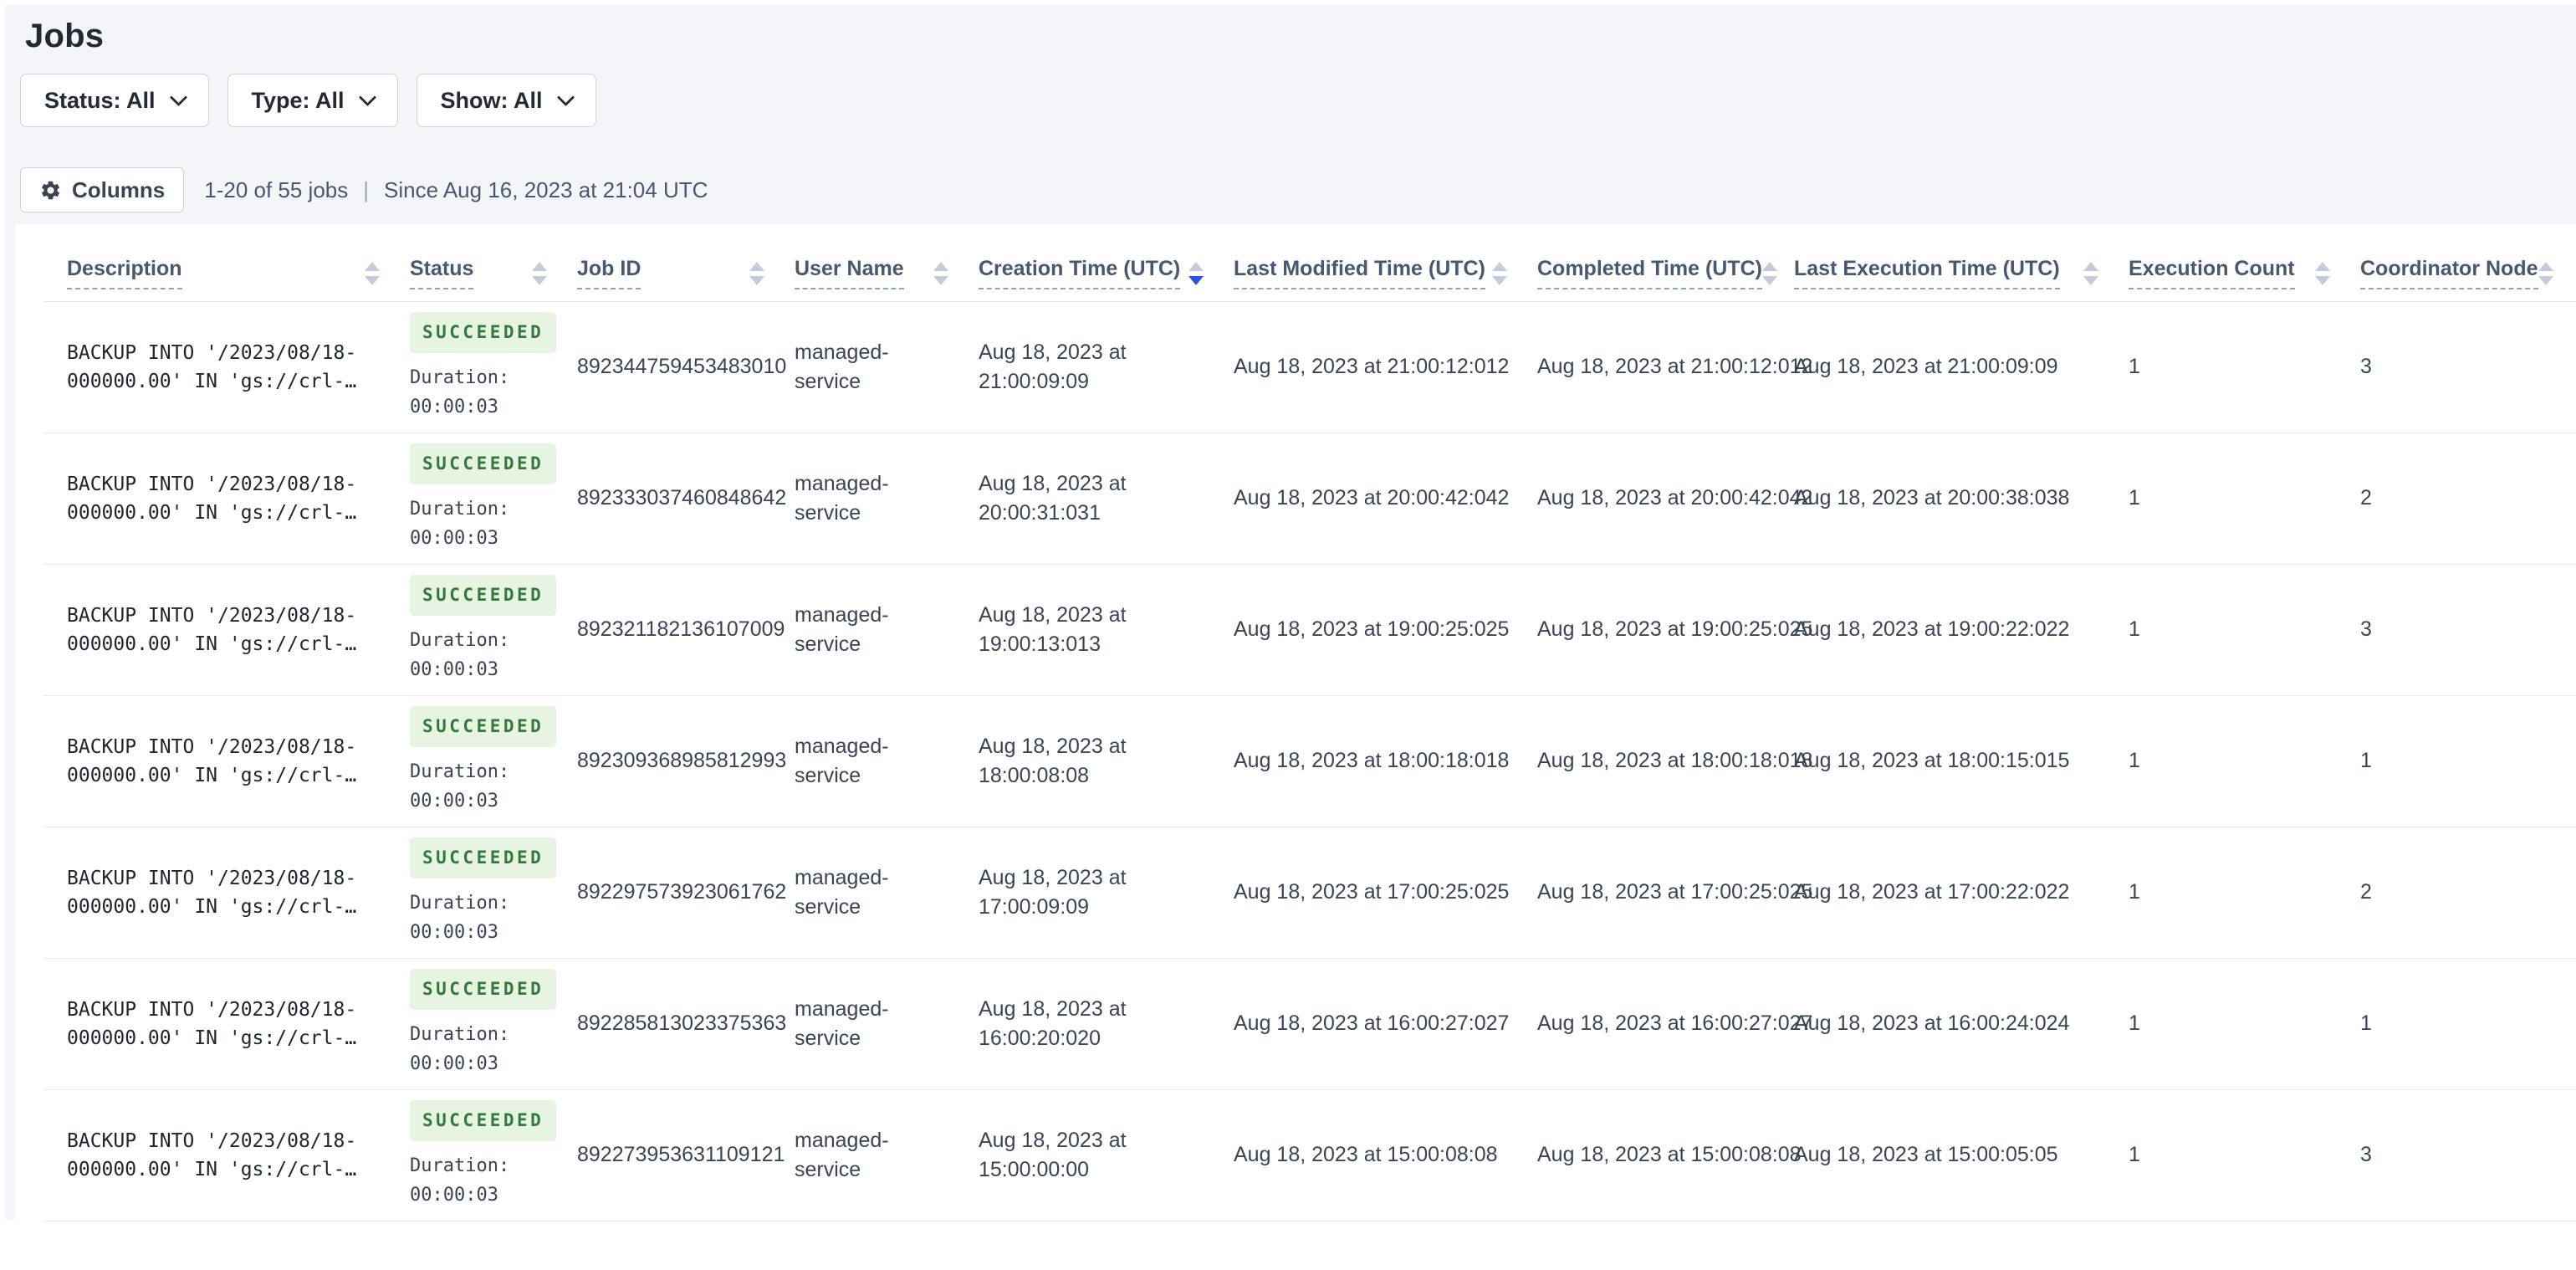  What do you see at coordinates (686, 262) in the screenshot?
I see `column-header: Job ID` at bounding box center [686, 262].